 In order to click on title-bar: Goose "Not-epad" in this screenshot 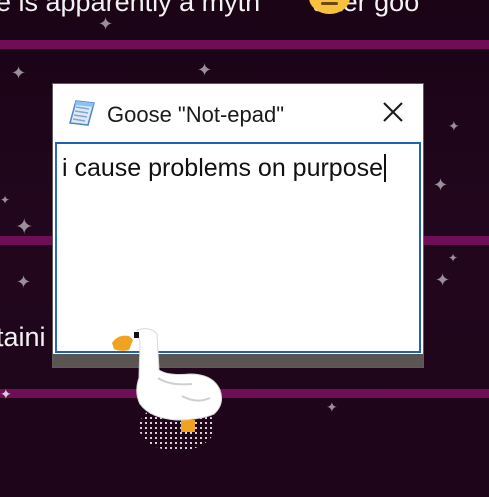, I will do `click(238, 113)`.